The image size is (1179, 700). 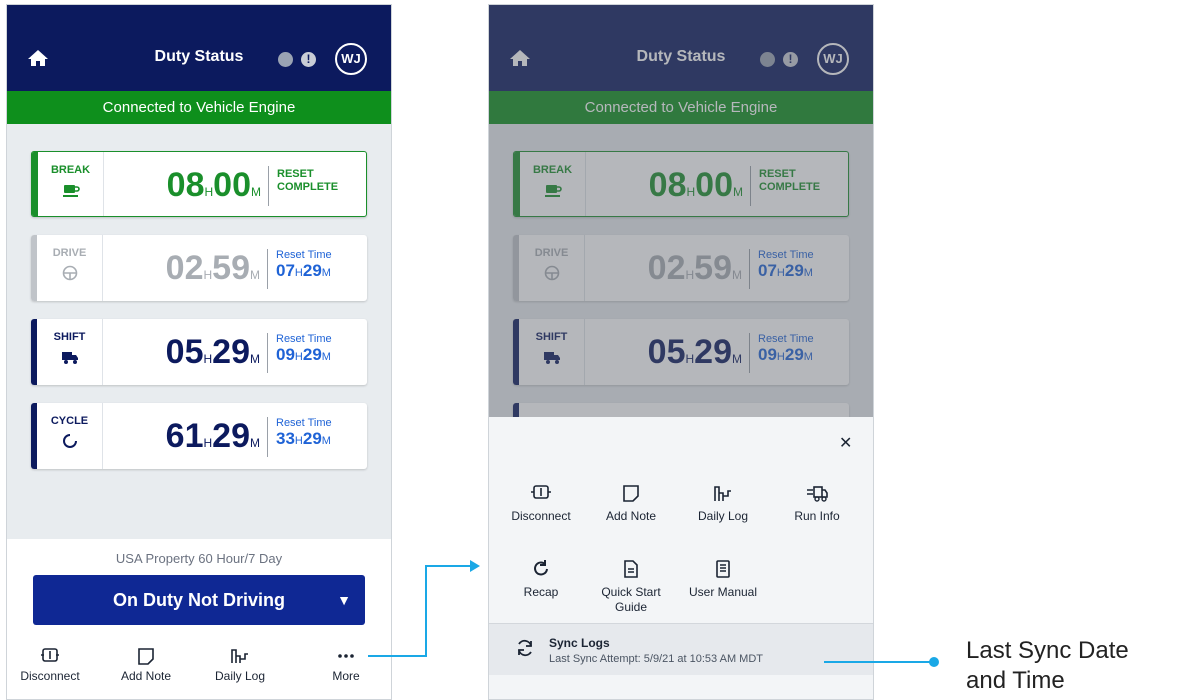 I want to click on ruleset-label: USA Property 60 Hour/7 Day, so click(x=199, y=558).